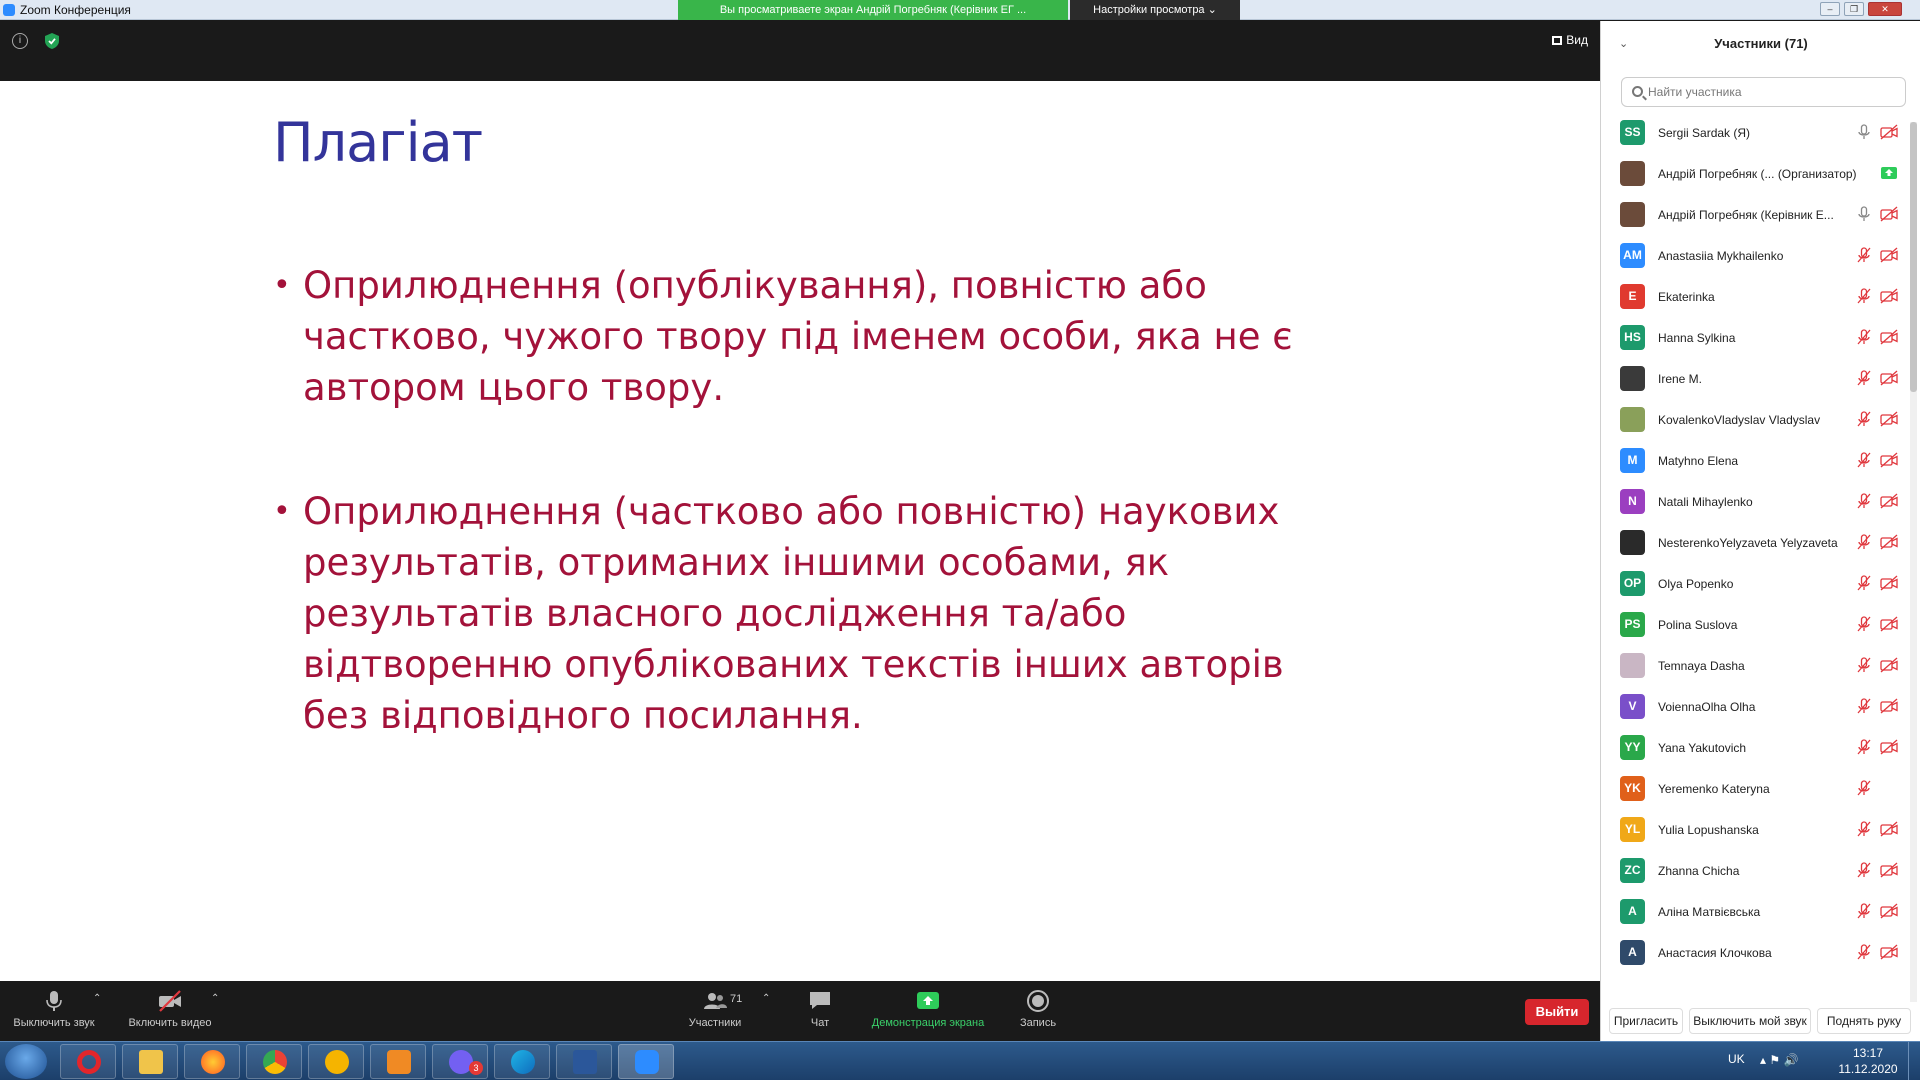  What do you see at coordinates (1038, 1023) in the screenshot?
I see `record-label: Запись` at bounding box center [1038, 1023].